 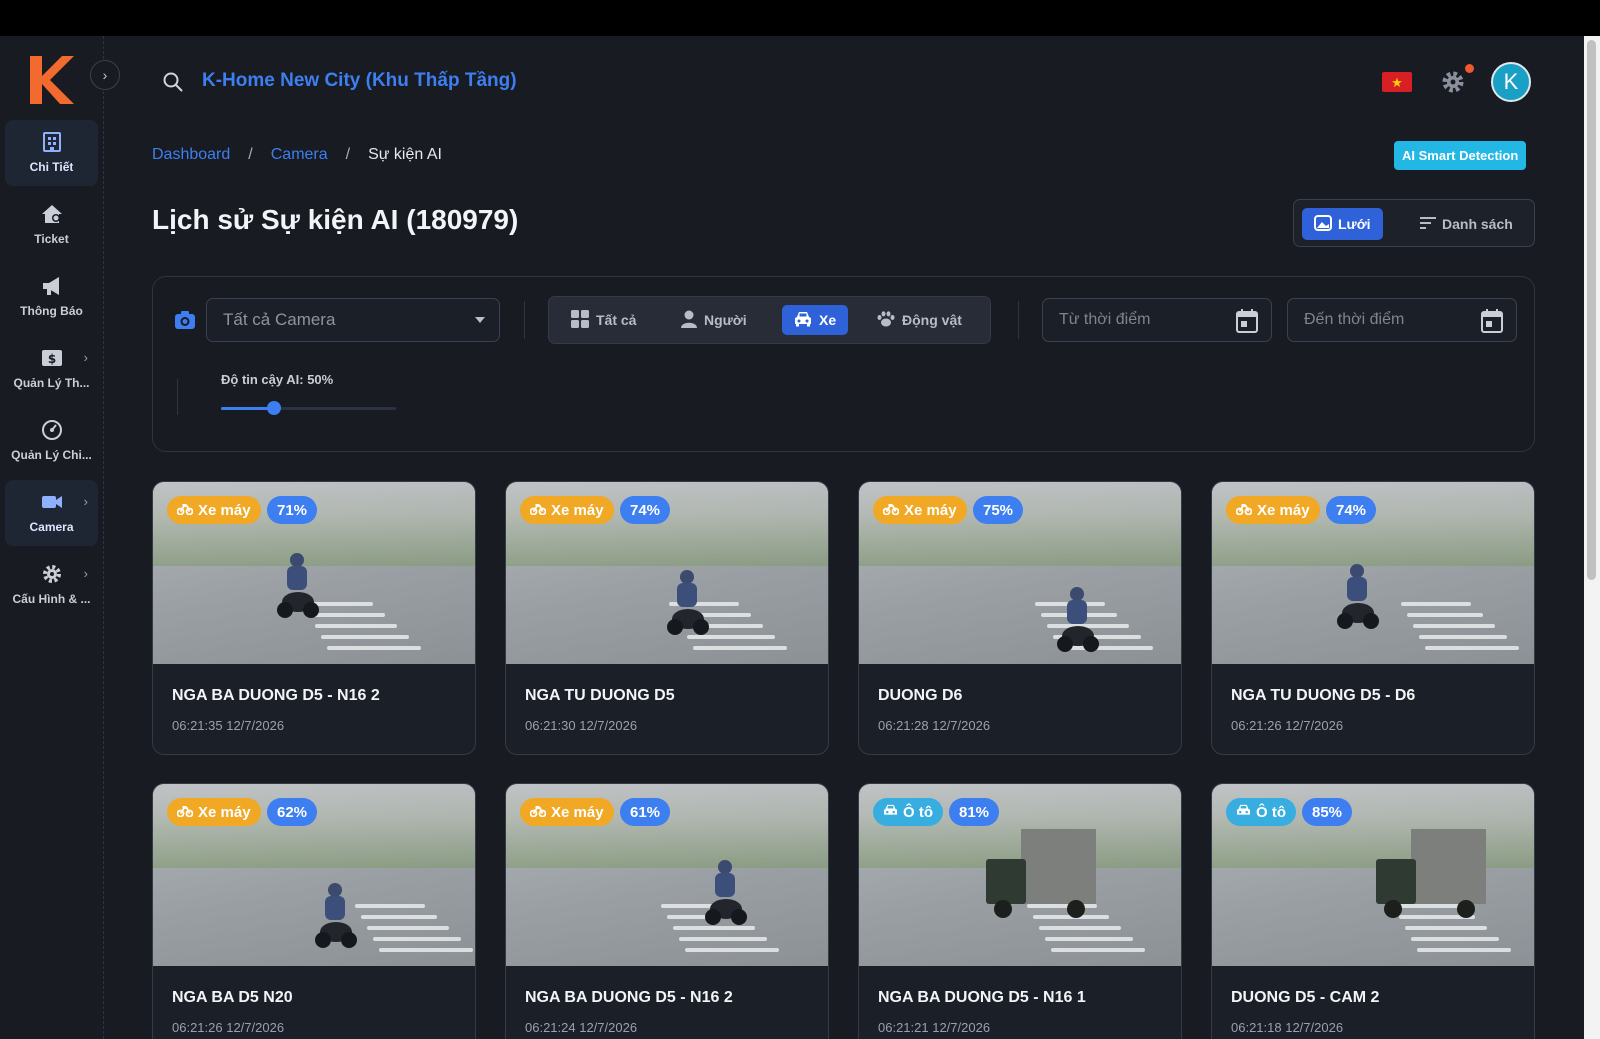 What do you see at coordinates (974, 812) in the screenshot?
I see `confidence-chip: 81%` at bounding box center [974, 812].